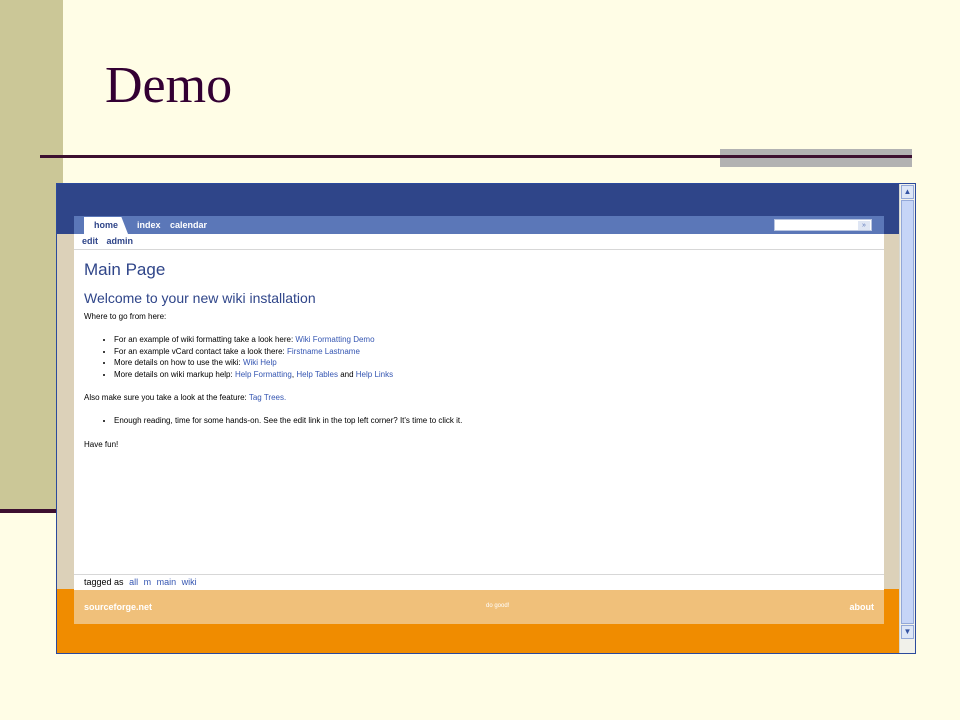 This screenshot has width=960, height=720. I want to click on subnav: edit admin, so click(110, 241).